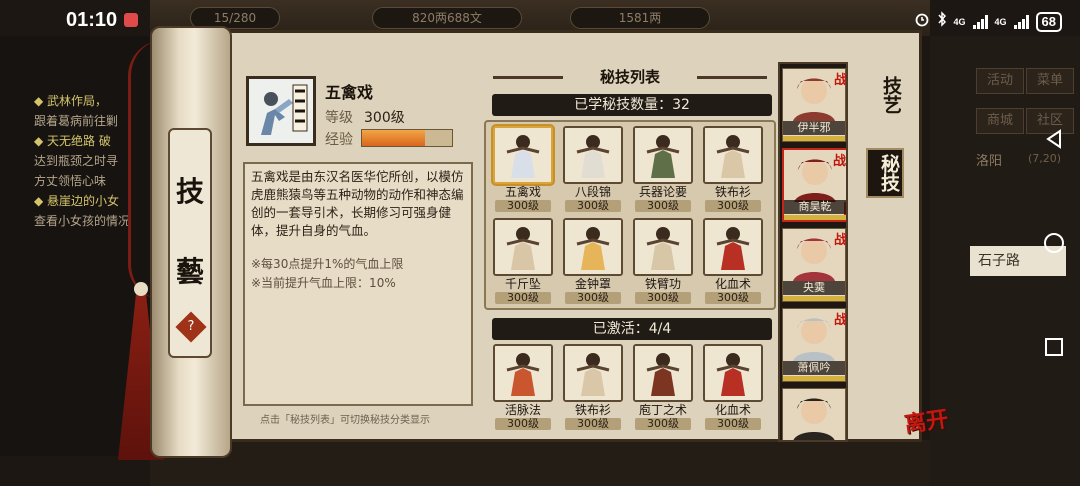 Image resolution: width=1080 pixels, height=486 pixels. Describe the element at coordinates (1050, 81) in the screenshot. I see `menu-button: 菜单` at that location.